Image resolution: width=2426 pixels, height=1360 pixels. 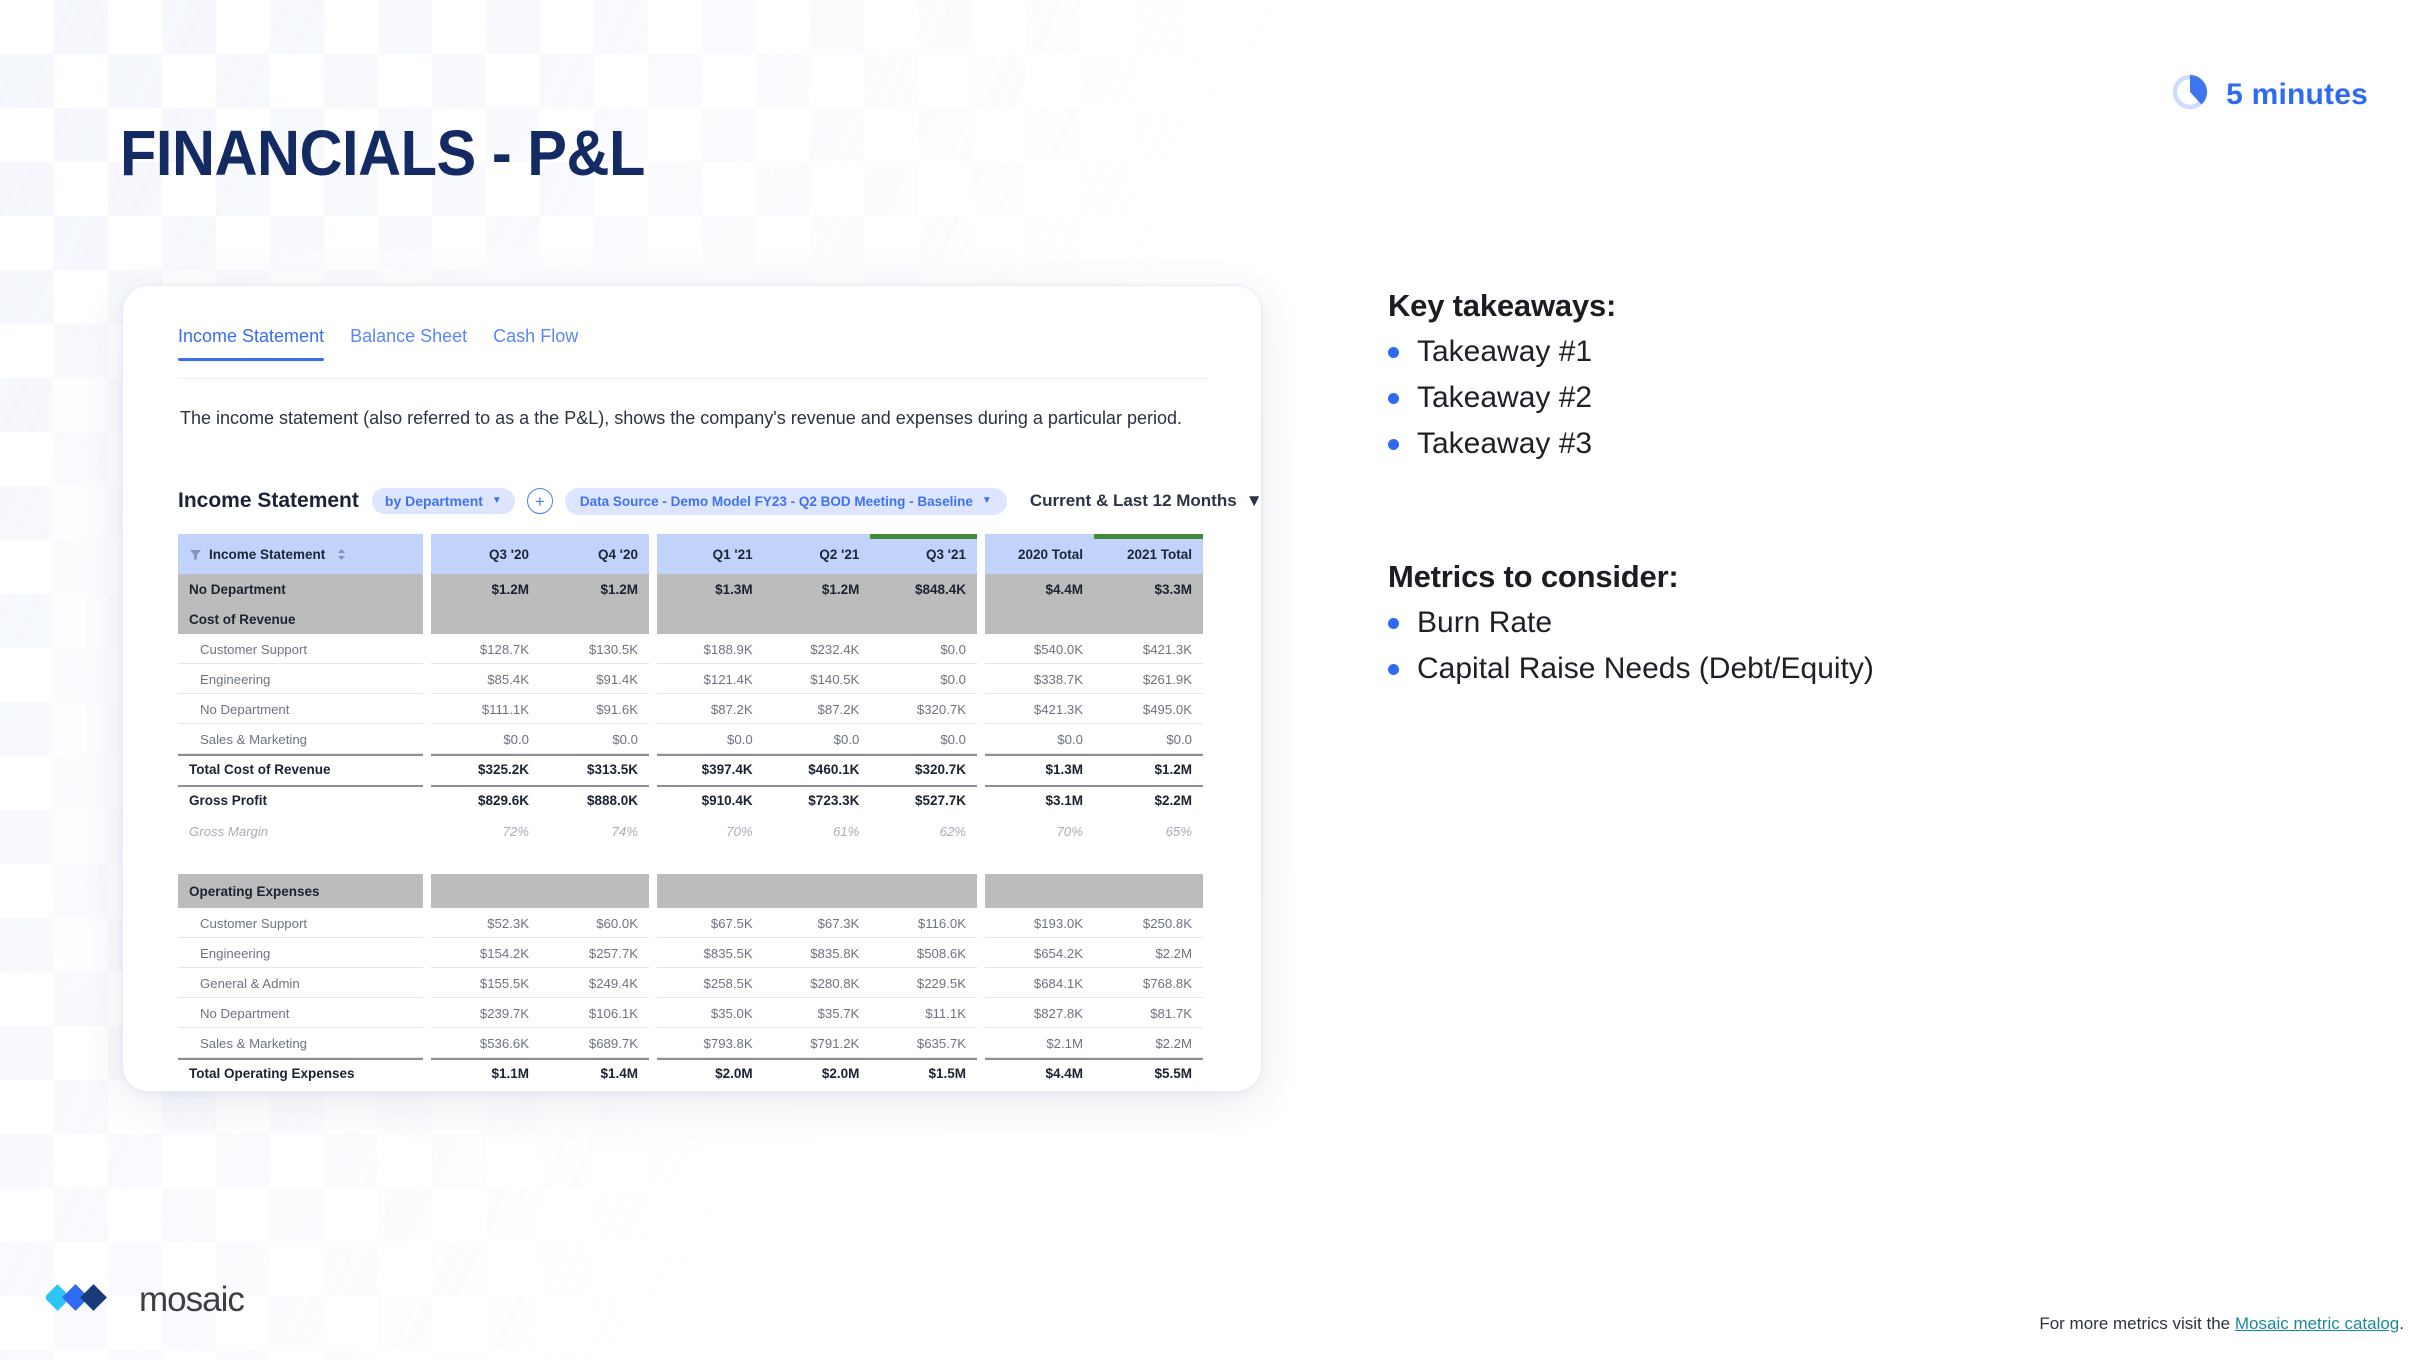 What do you see at coordinates (727, 769) in the screenshot?
I see `cell-value: $397.4K` at bounding box center [727, 769].